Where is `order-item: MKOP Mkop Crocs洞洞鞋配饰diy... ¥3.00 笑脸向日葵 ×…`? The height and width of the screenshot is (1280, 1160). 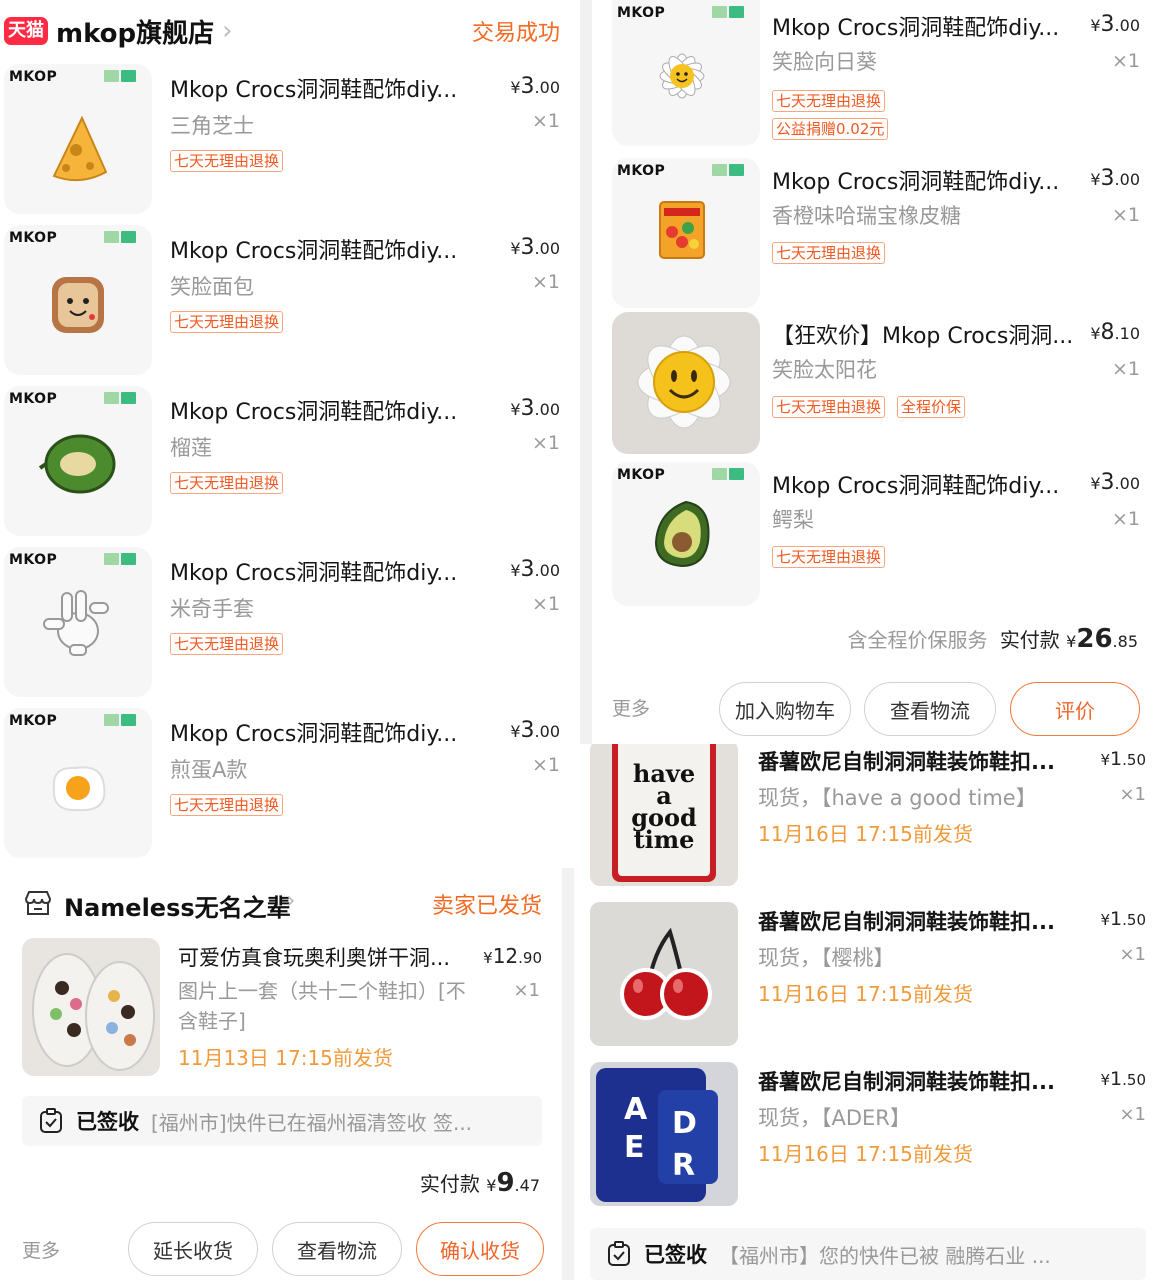
order-item: MKOP Mkop Crocs洞洞鞋配饰diy... ¥3.00 笑脸向日葵 ×… is located at coordinates (876, 80).